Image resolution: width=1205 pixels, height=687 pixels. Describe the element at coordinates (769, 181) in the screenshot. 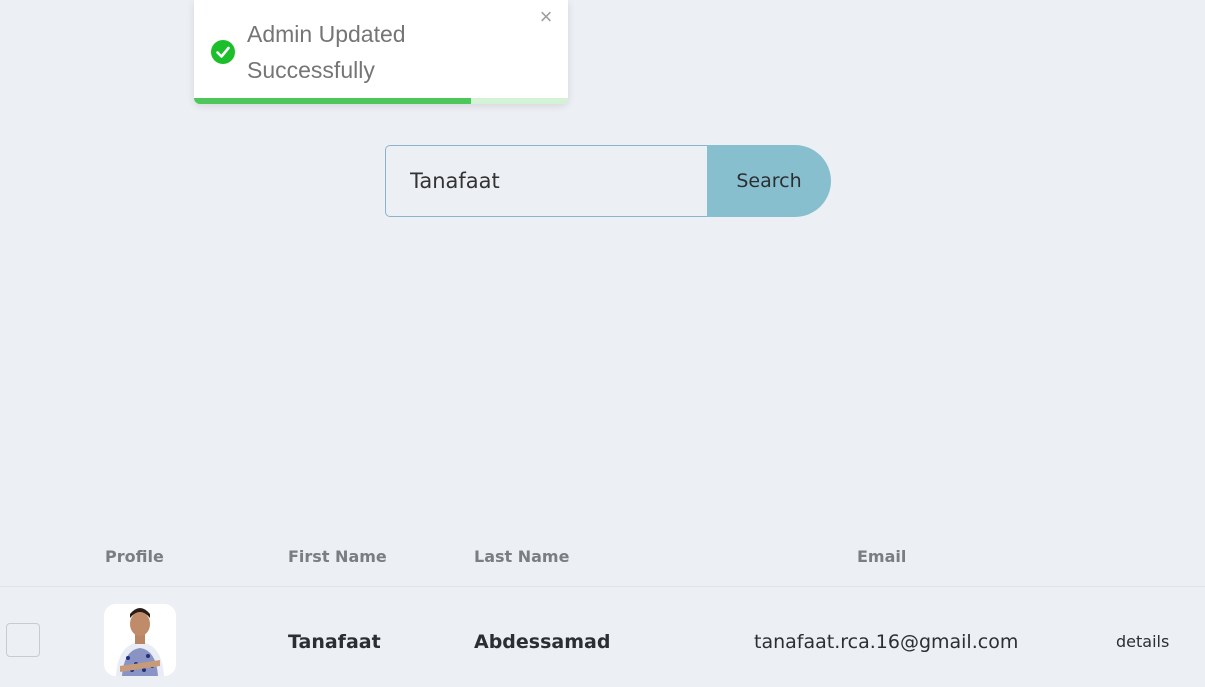

I see `search-button: Search` at that location.